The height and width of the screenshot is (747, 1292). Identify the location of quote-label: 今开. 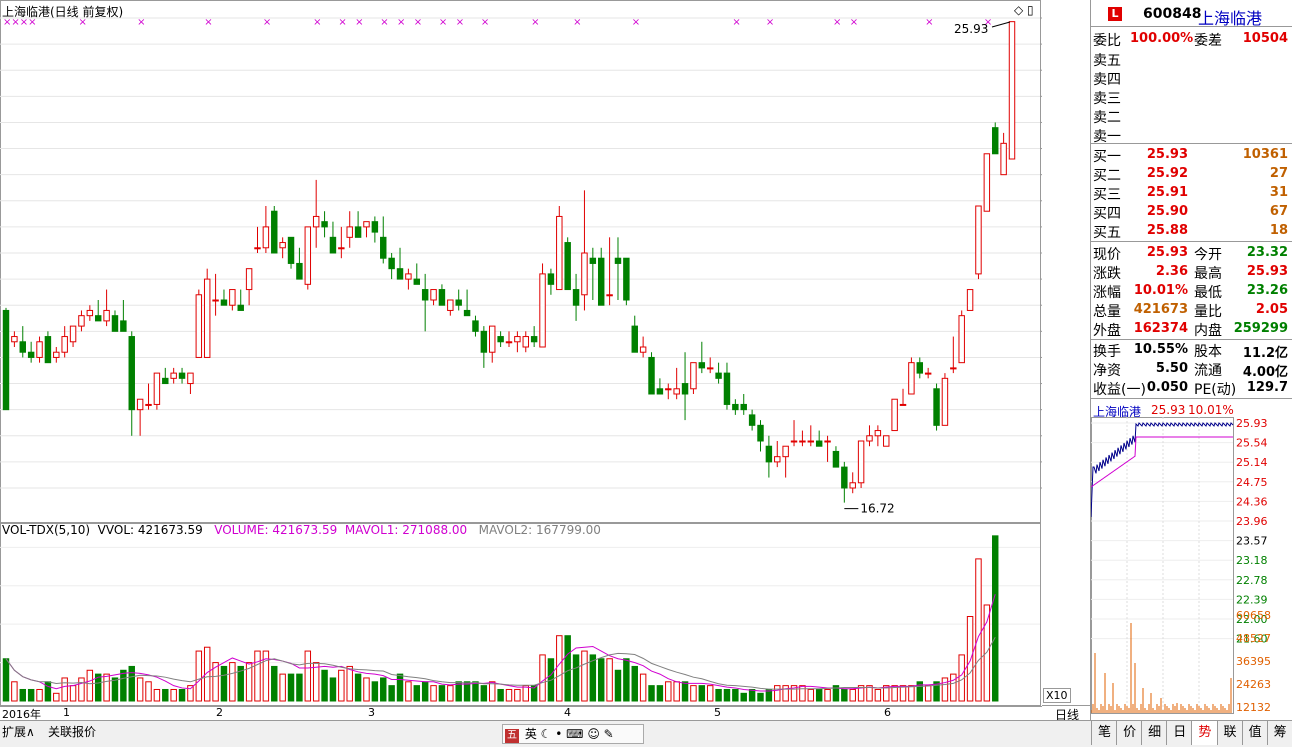
(1208, 255).